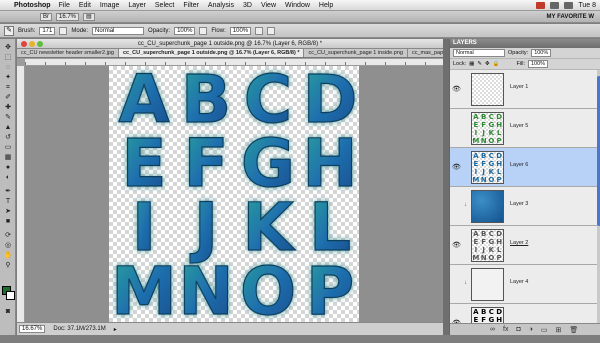 The width and height of the screenshot is (600, 343). What do you see at coordinates (89, 16) in the screenshot?
I see `arrange-documents-button: ▤` at bounding box center [89, 16].